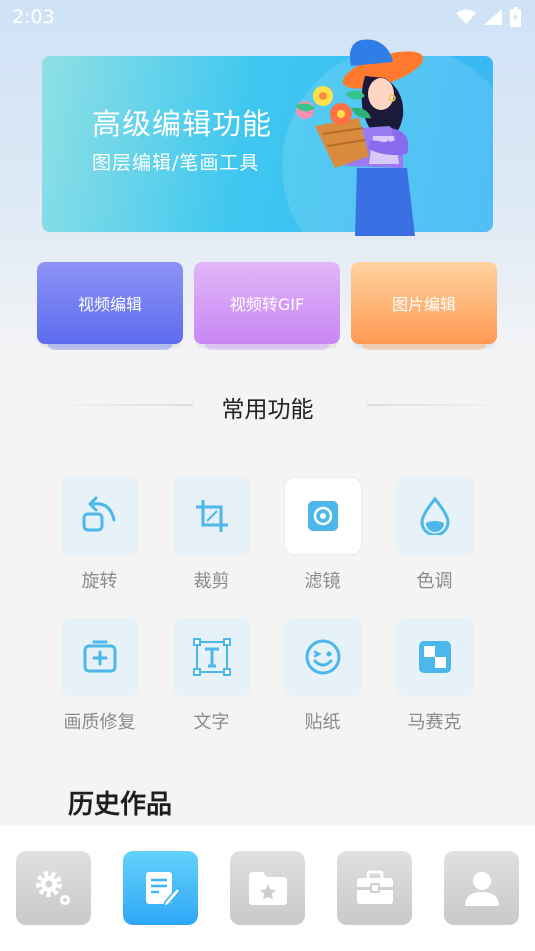 The height and width of the screenshot is (951, 535). I want to click on tool-label: 裁剪, so click(211, 581).